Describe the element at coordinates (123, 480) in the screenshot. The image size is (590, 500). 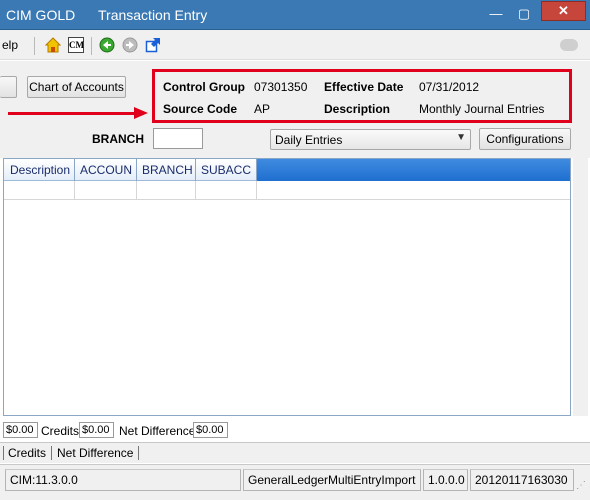
I see `status-version: CIM:11.3.0.0` at that location.